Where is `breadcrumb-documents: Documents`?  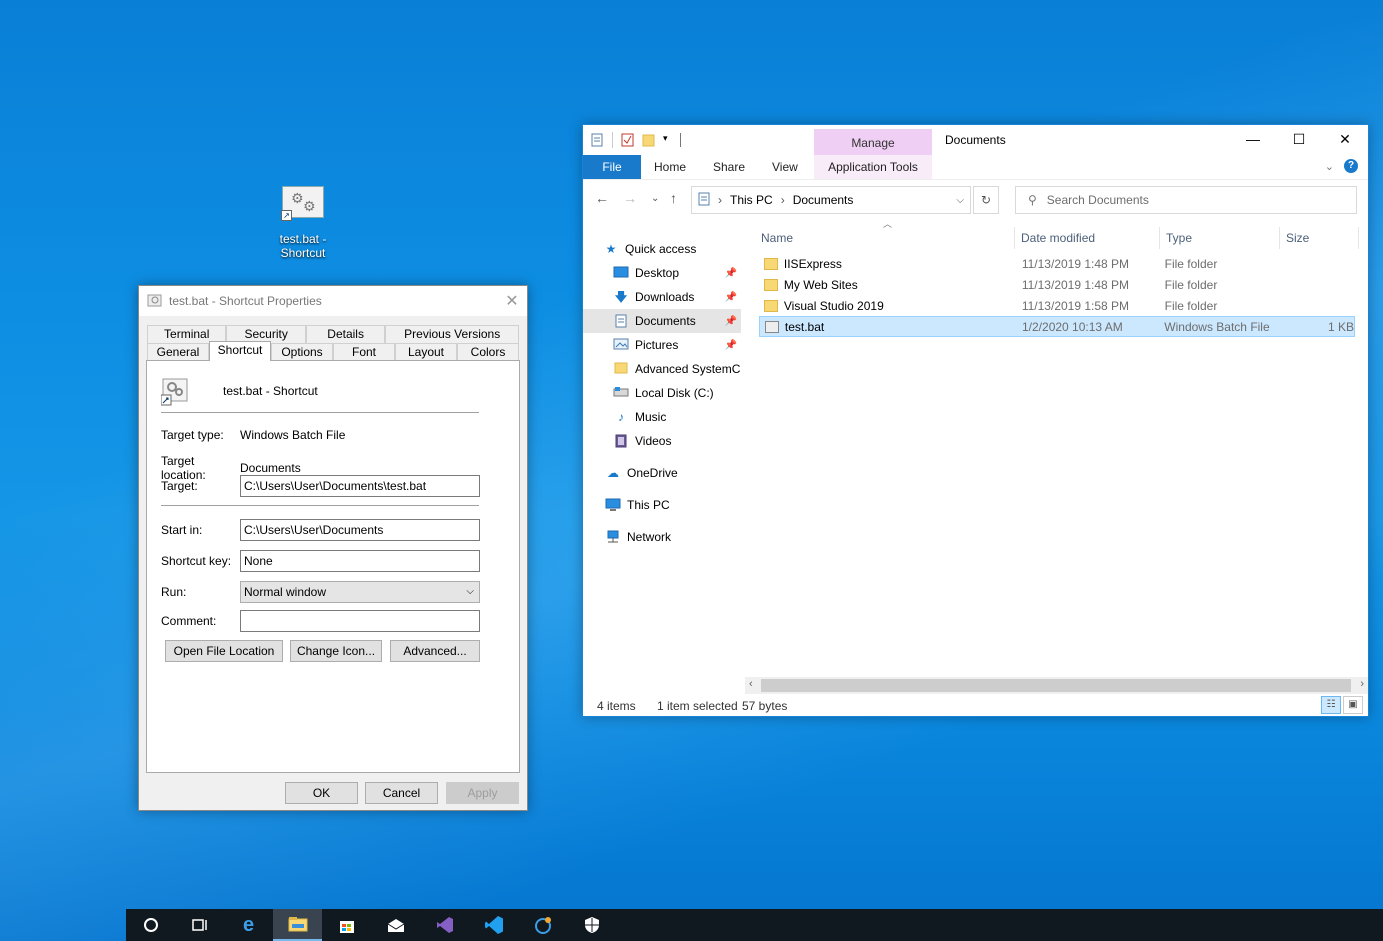 breadcrumb-documents: Documents is located at coordinates (823, 200).